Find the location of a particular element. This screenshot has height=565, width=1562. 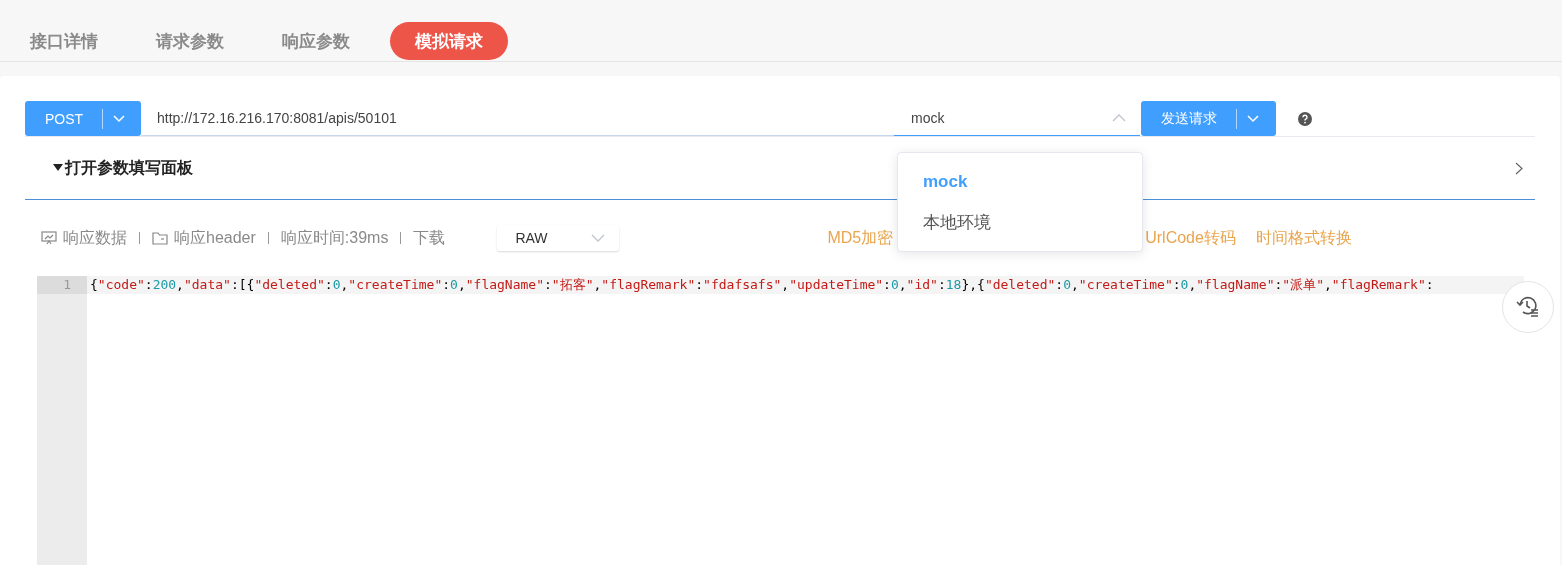

tool-link: 时间格式转换 is located at coordinates (1303, 238).